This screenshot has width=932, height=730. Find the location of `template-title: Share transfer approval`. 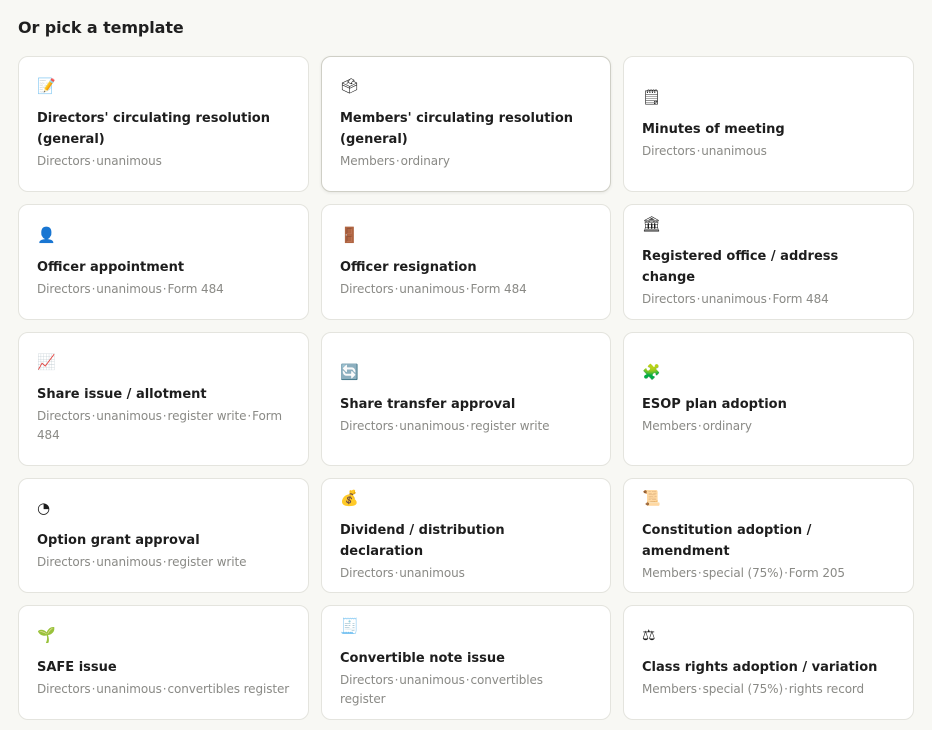

template-title: Share transfer approval is located at coordinates (428, 404).